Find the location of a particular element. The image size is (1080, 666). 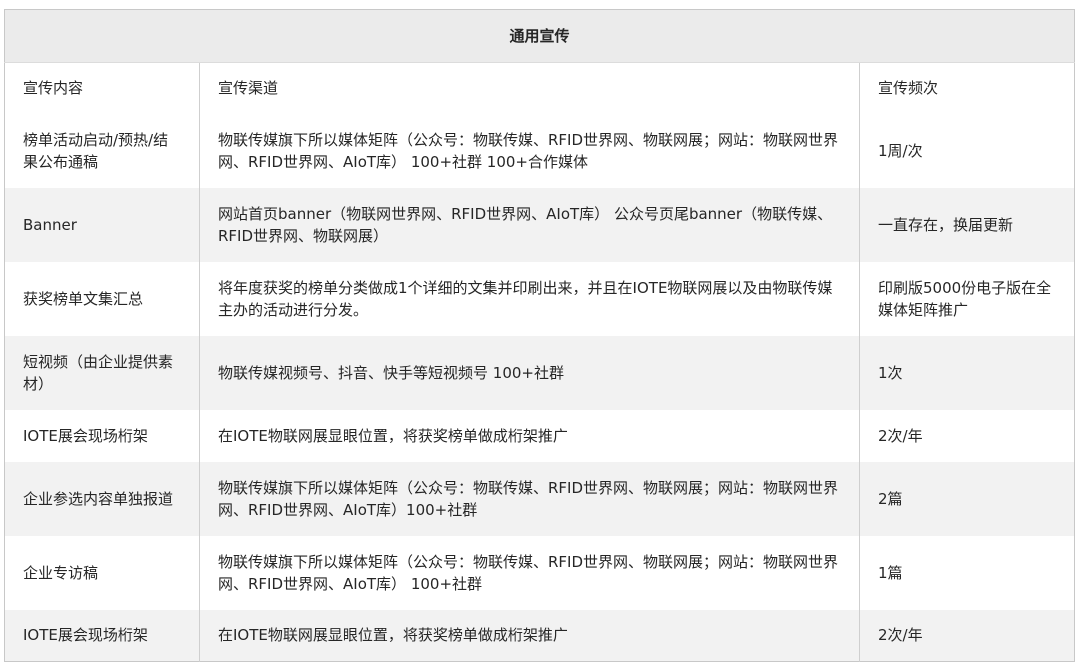

cell-content: 企业参选内容单独报道 is located at coordinates (102, 498).